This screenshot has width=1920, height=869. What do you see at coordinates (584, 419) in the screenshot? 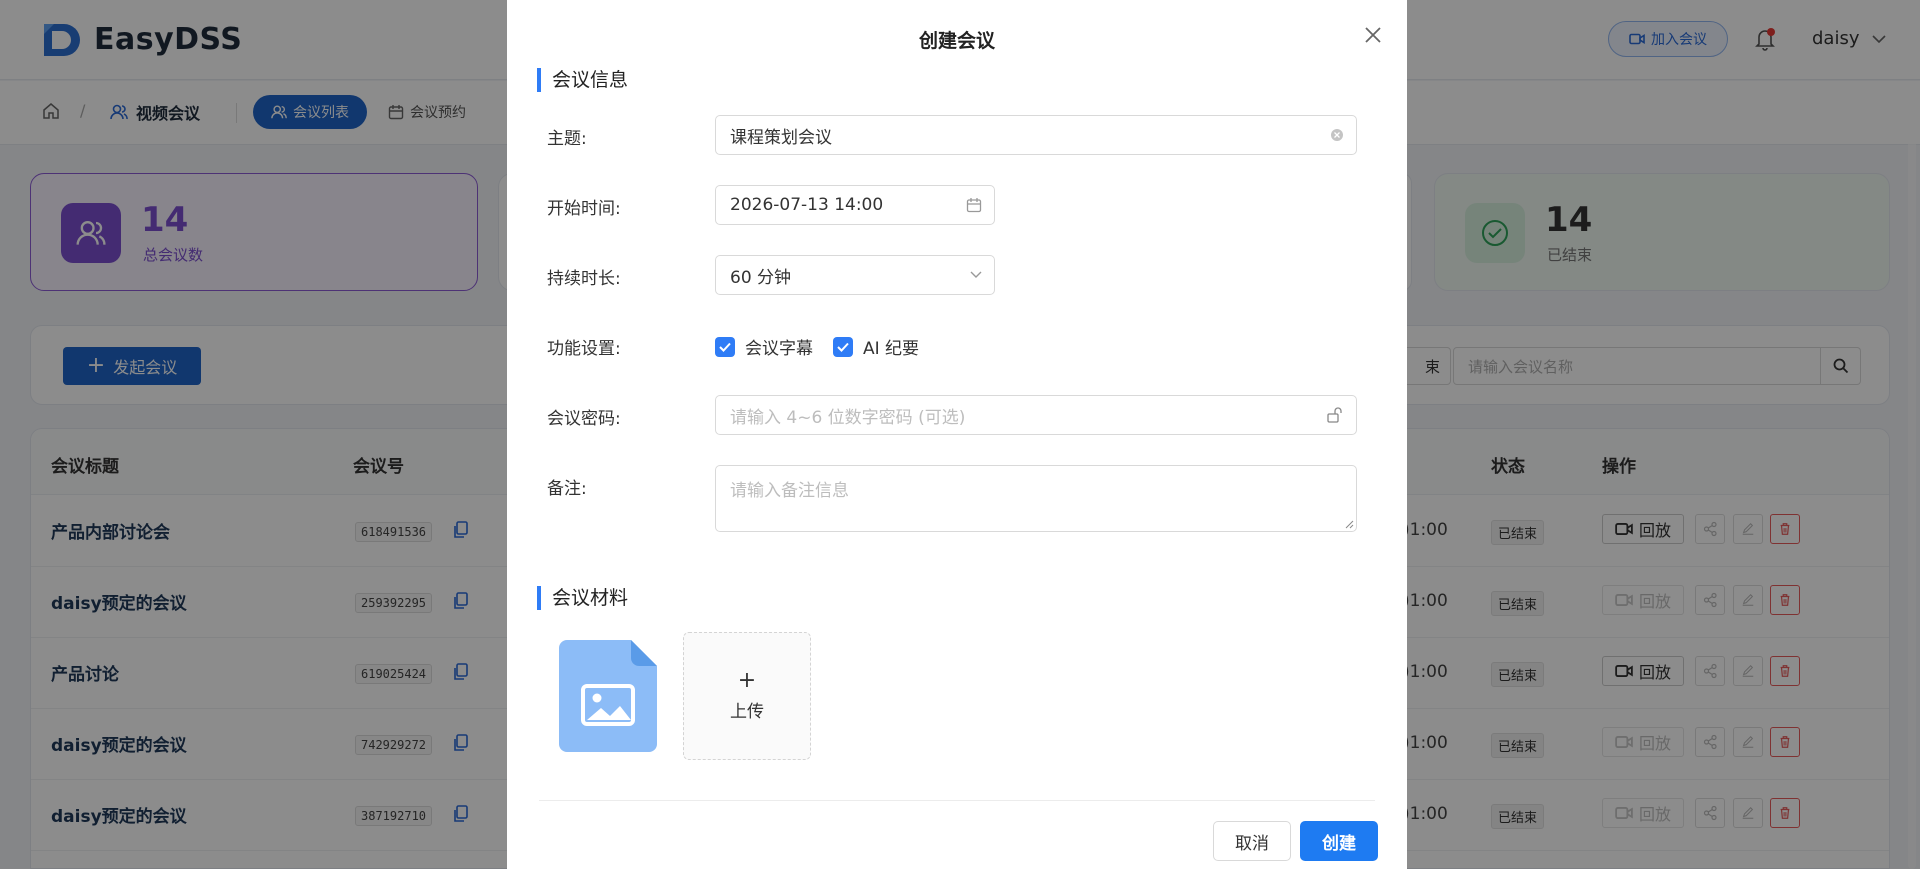
I see `password-label: 会议密码:` at bounding box center [584, 419].